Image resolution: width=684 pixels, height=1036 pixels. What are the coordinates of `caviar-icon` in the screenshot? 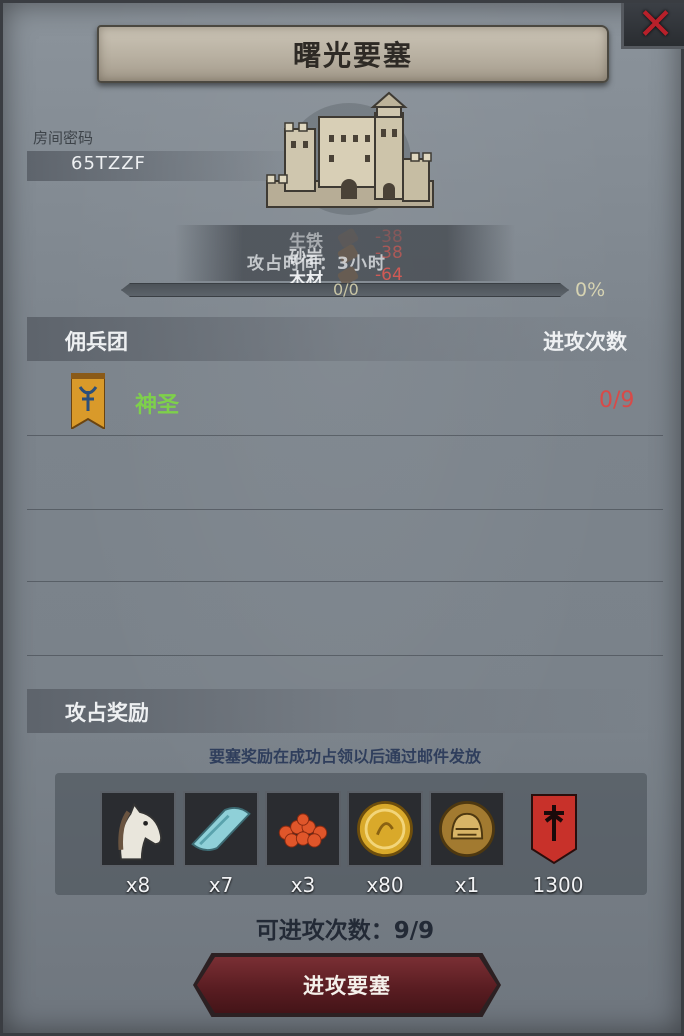 It's located at (303, 829).